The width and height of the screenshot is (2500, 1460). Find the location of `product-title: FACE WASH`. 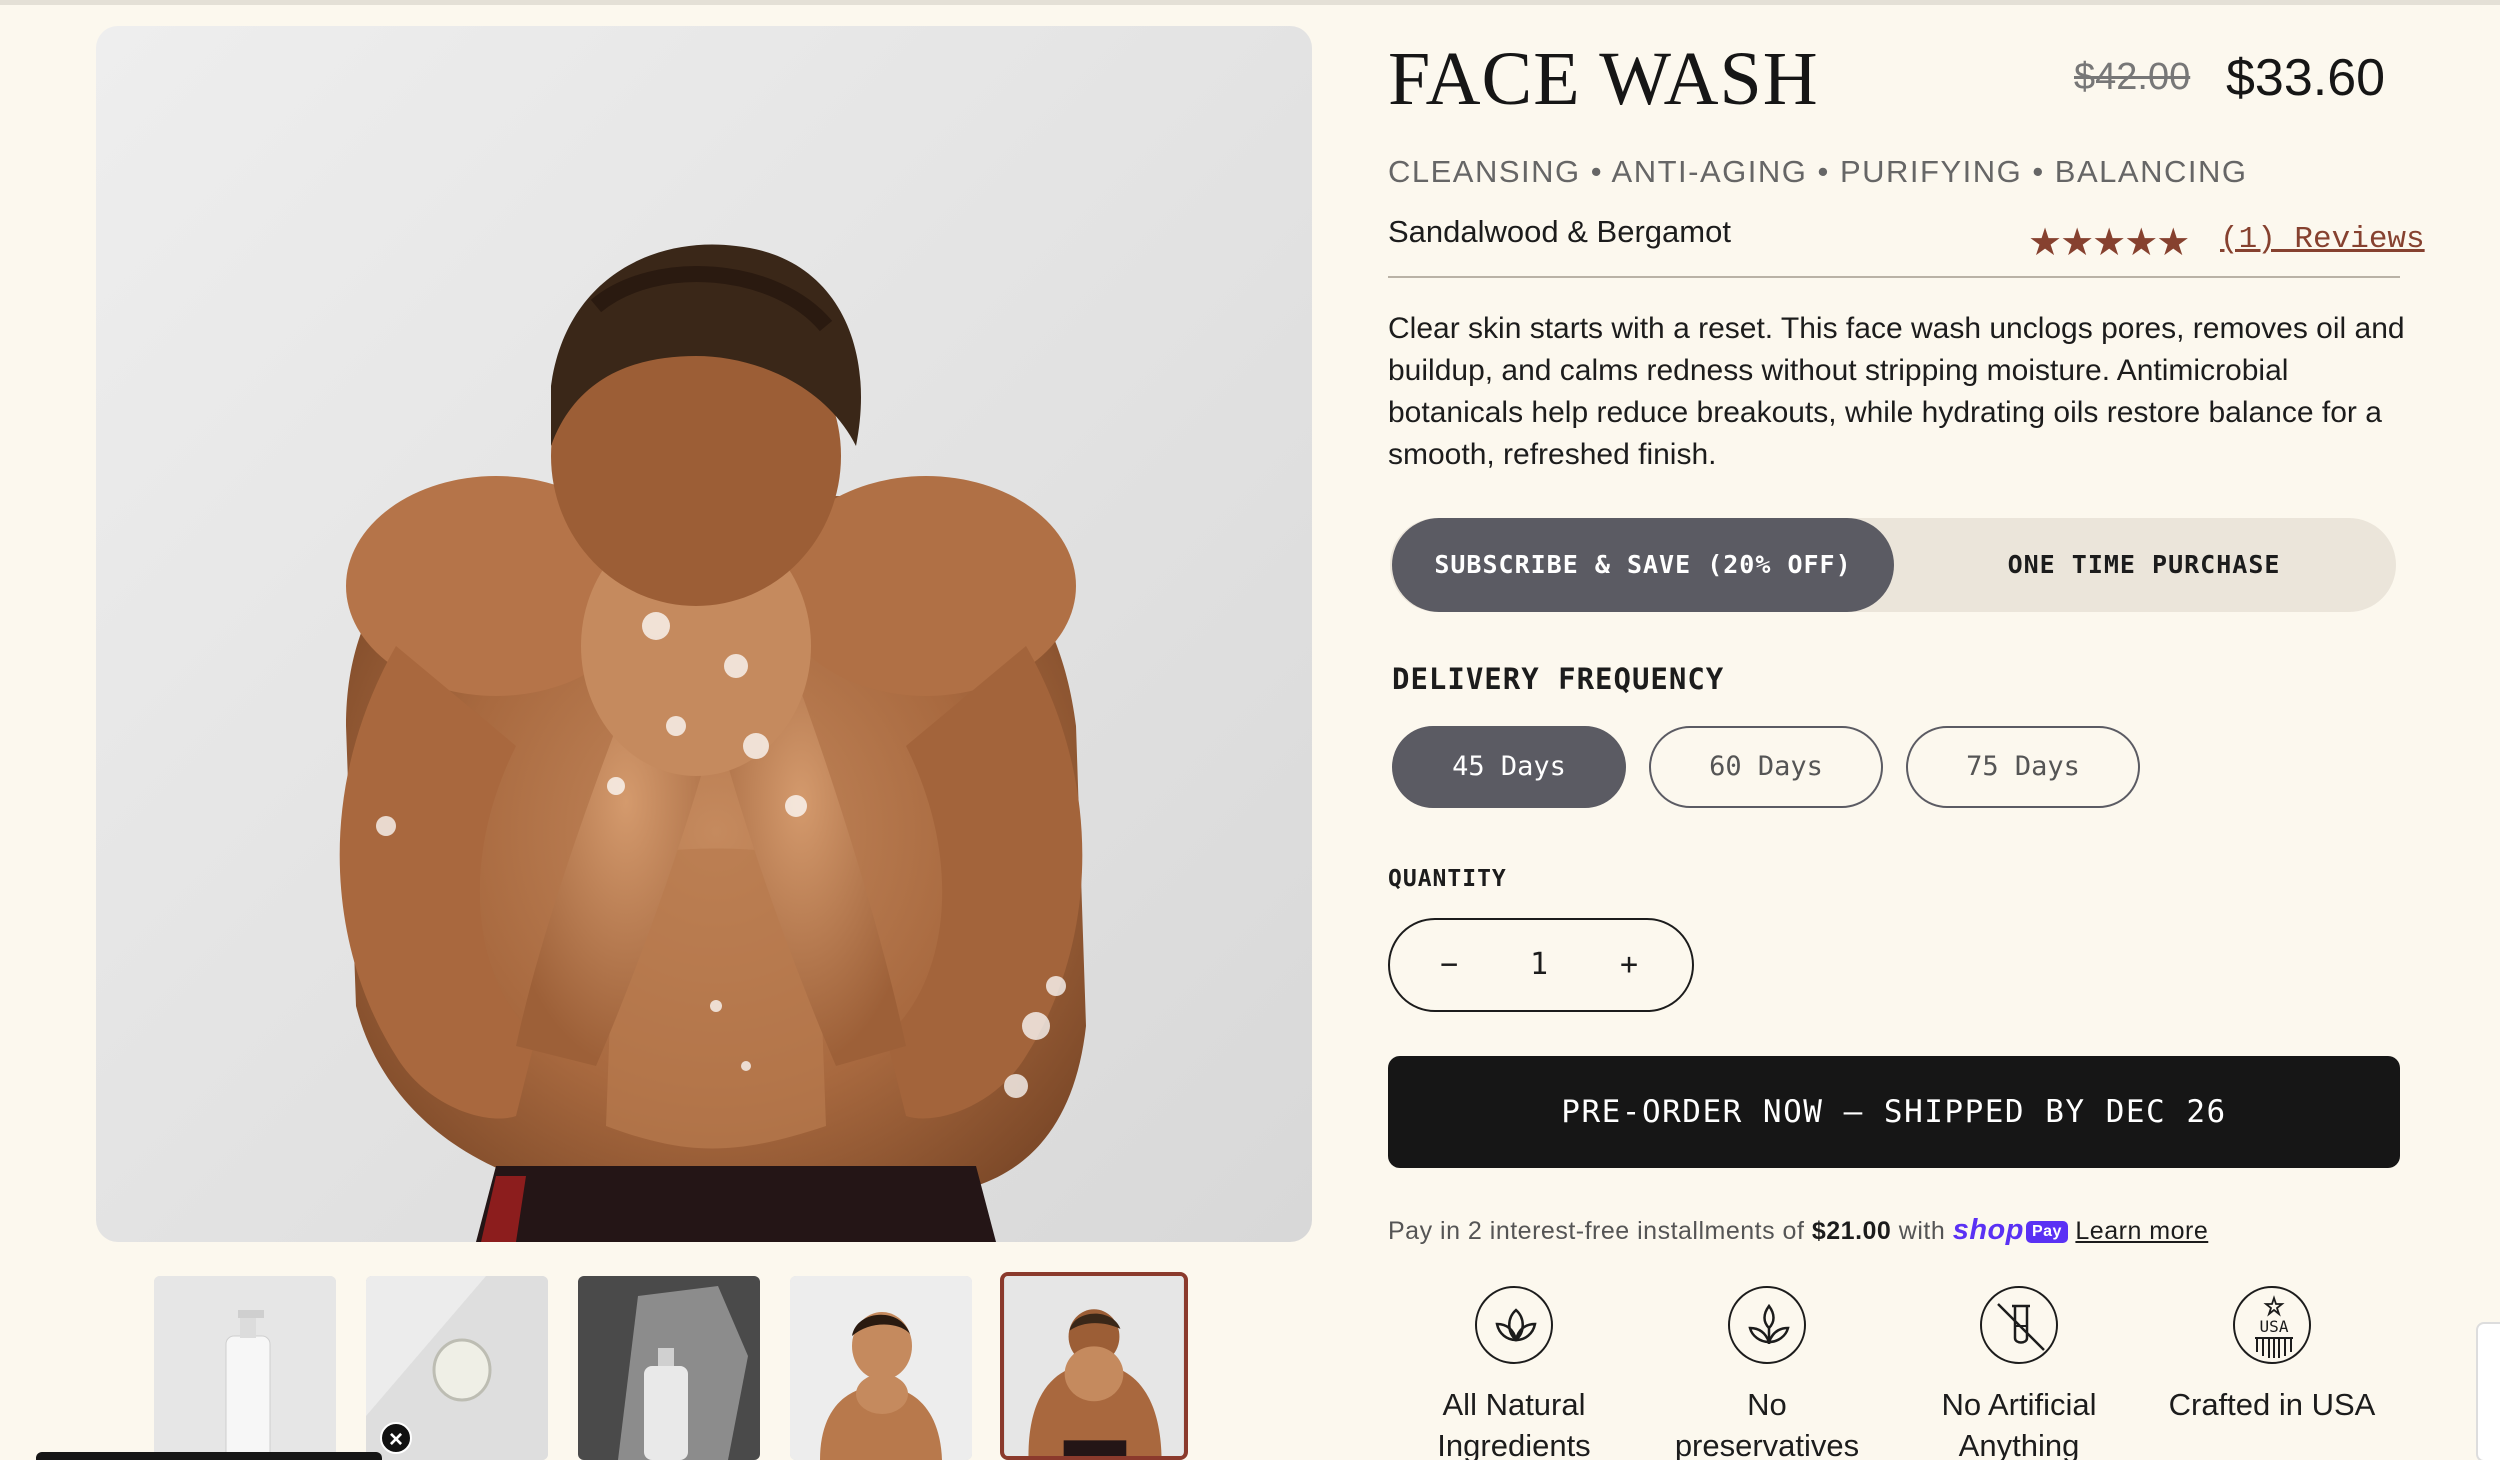

product-title: FACE WASH is located at coordinates (1603, 79).